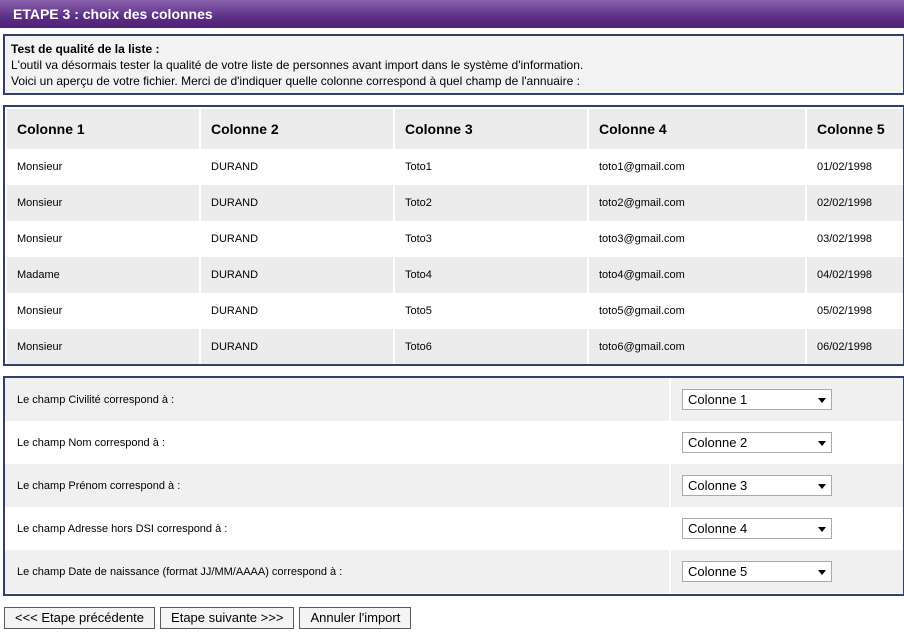 Image resolution: width=904 pixels, height=634 pixels. Describe the element at coordinates (757, 442) in the screenshot. I see `nom-column-select: Colonne 2` at that location.